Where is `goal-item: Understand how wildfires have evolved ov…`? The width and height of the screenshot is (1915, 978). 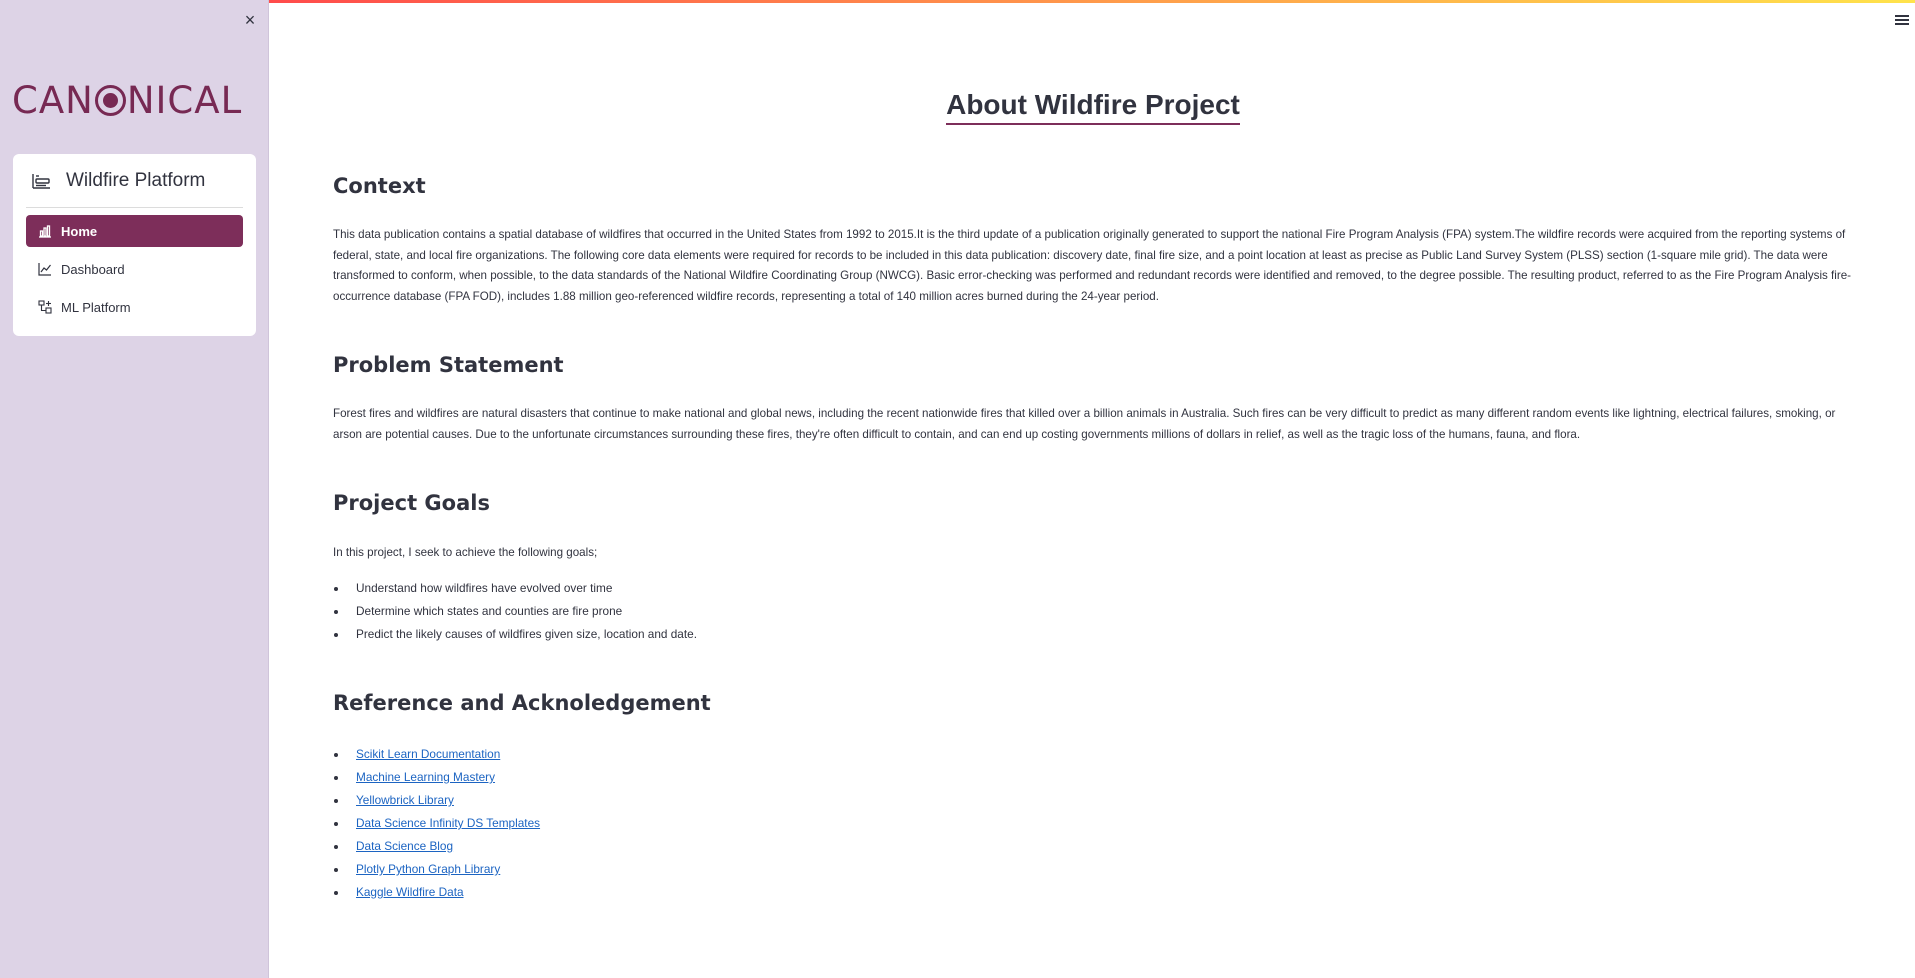 goal-item: Understand how wildfires have evolved ov… is located at coordinates (515, 588).